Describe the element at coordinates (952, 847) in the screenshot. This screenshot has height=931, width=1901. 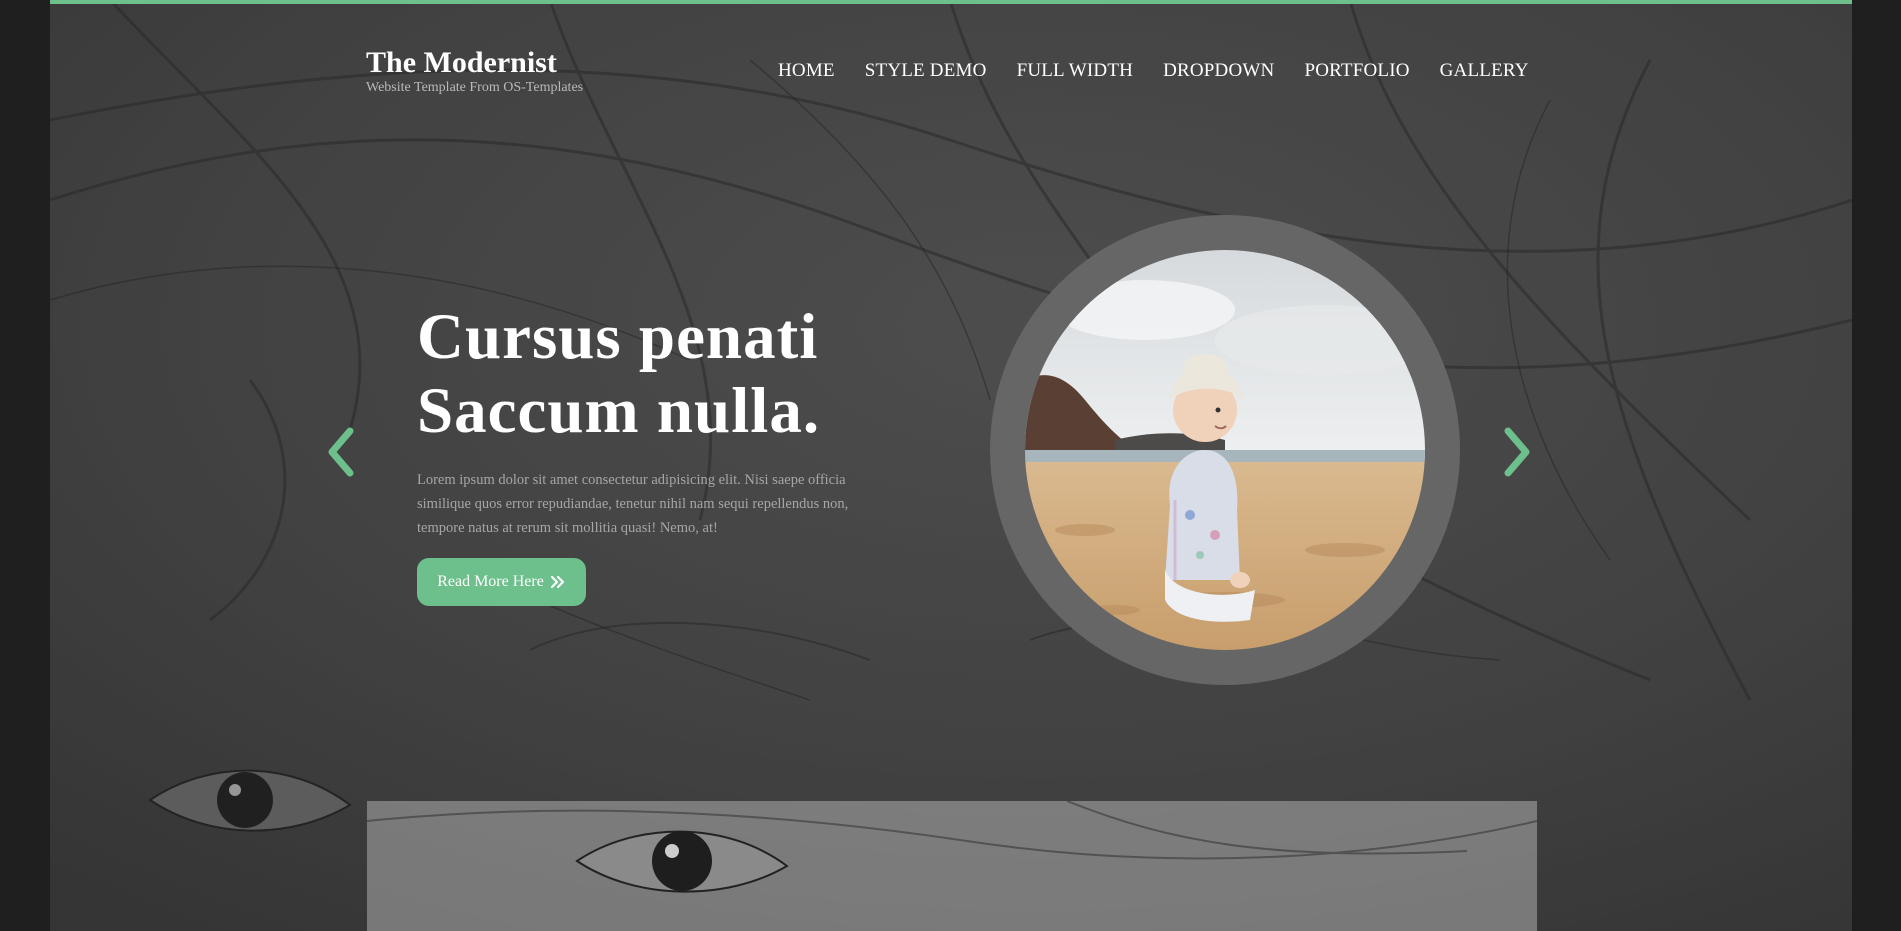
I see `panel-background-sketch` at that location.